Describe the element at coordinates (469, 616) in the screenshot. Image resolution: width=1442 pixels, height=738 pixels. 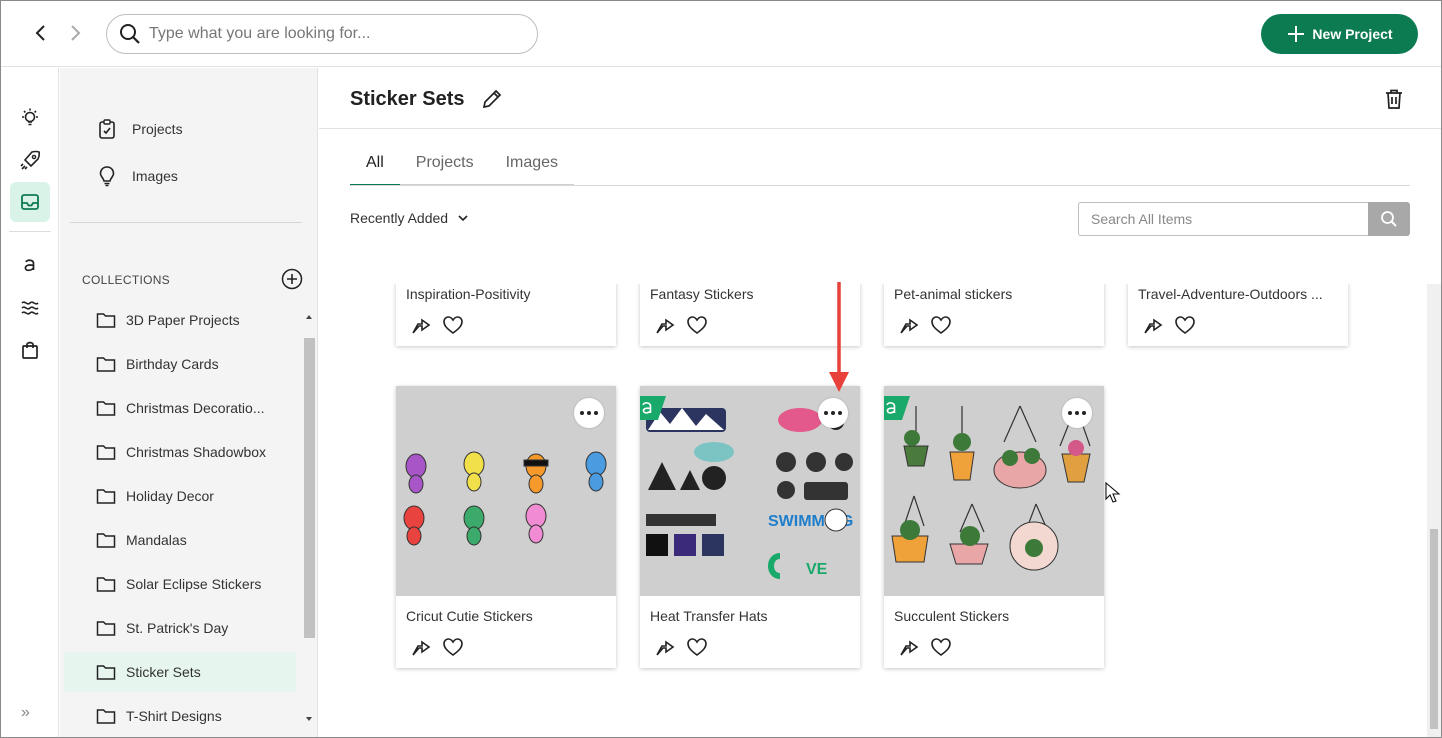
I see `card-title: Cricut Cutie Stickers` at that location.